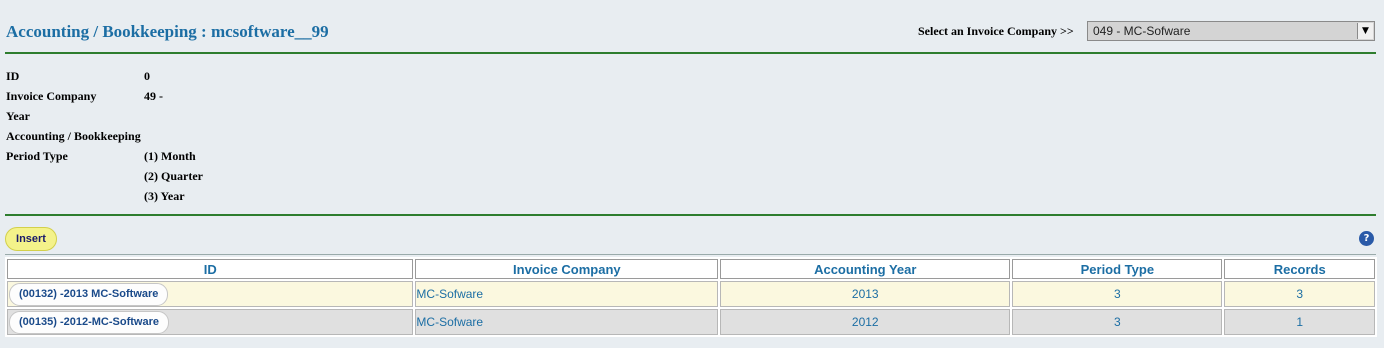 Image resolution: width=1384 pixels, height=348 pixels. Describe the element at coordinates (996, 31) in the screenshot. I see `invoice-company-select-label: Select an Invoice Company >>` at that location.